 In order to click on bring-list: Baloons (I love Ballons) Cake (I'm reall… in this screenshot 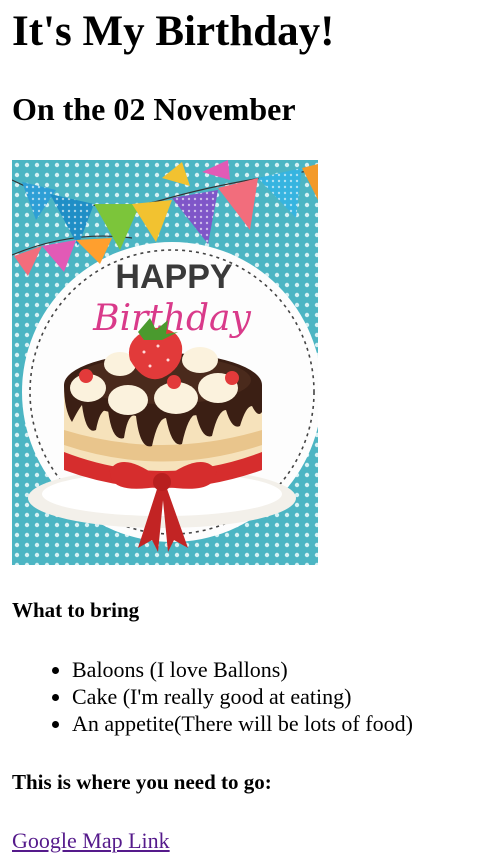, I will do `click(212, 696)`.